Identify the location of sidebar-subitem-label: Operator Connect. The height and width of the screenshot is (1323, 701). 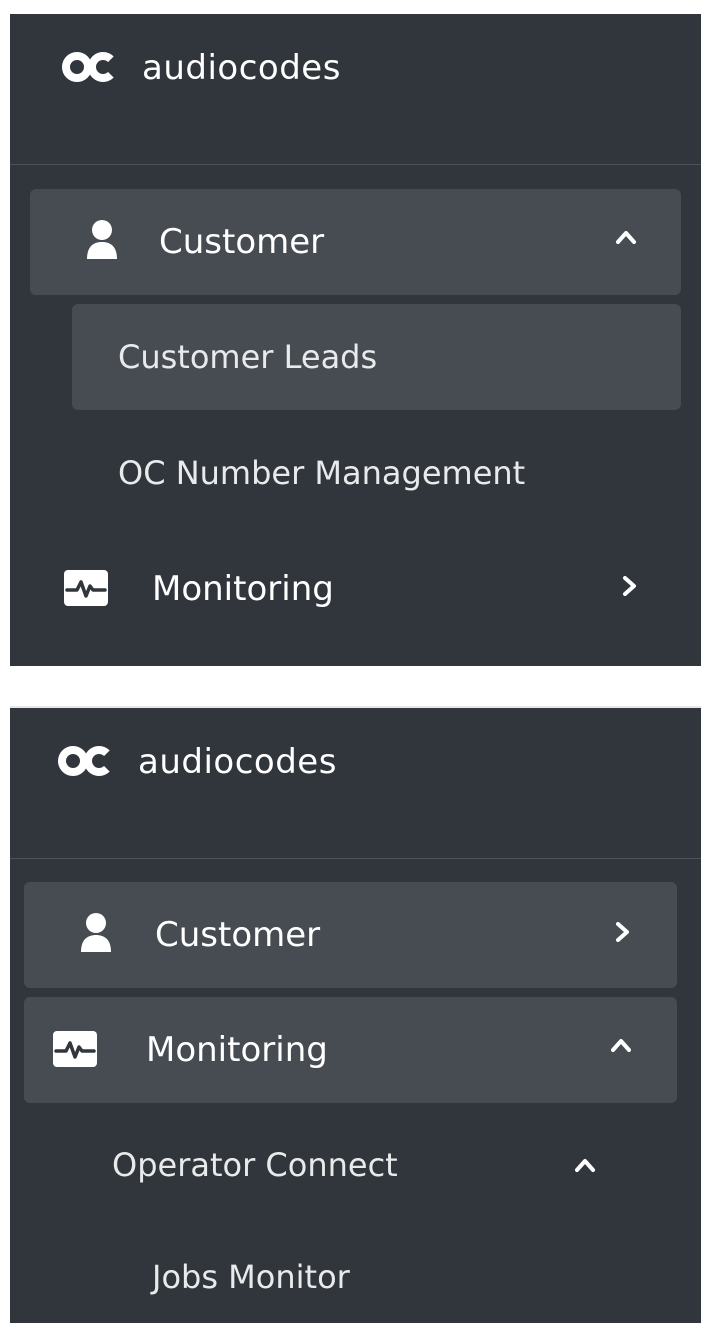
(255, 1165).